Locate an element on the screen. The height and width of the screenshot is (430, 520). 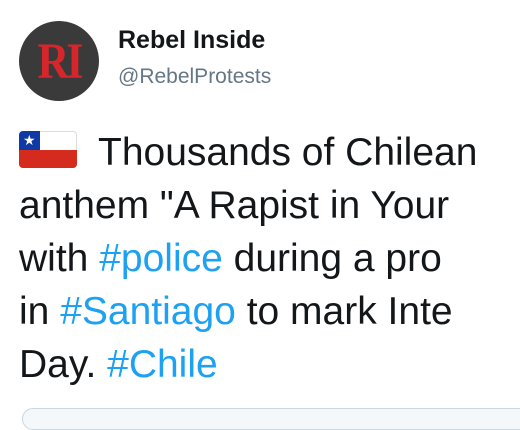
avatar: RI is located at coordinates (59, 61).